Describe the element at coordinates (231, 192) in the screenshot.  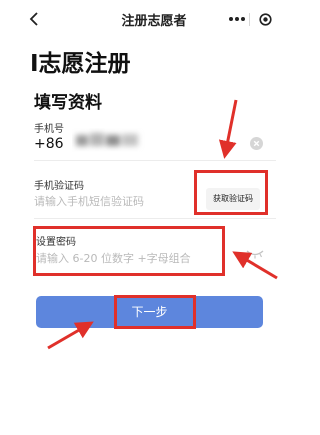
I see `highlight-box-get-code` at that location.